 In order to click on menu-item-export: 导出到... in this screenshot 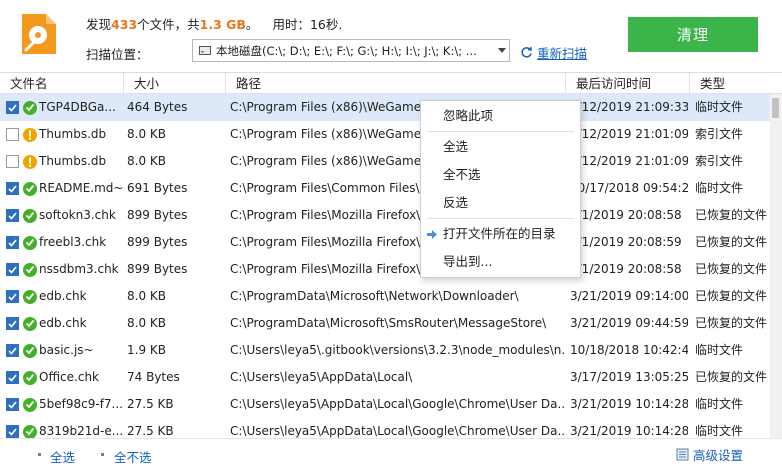, I will do `click(500, 262)`.